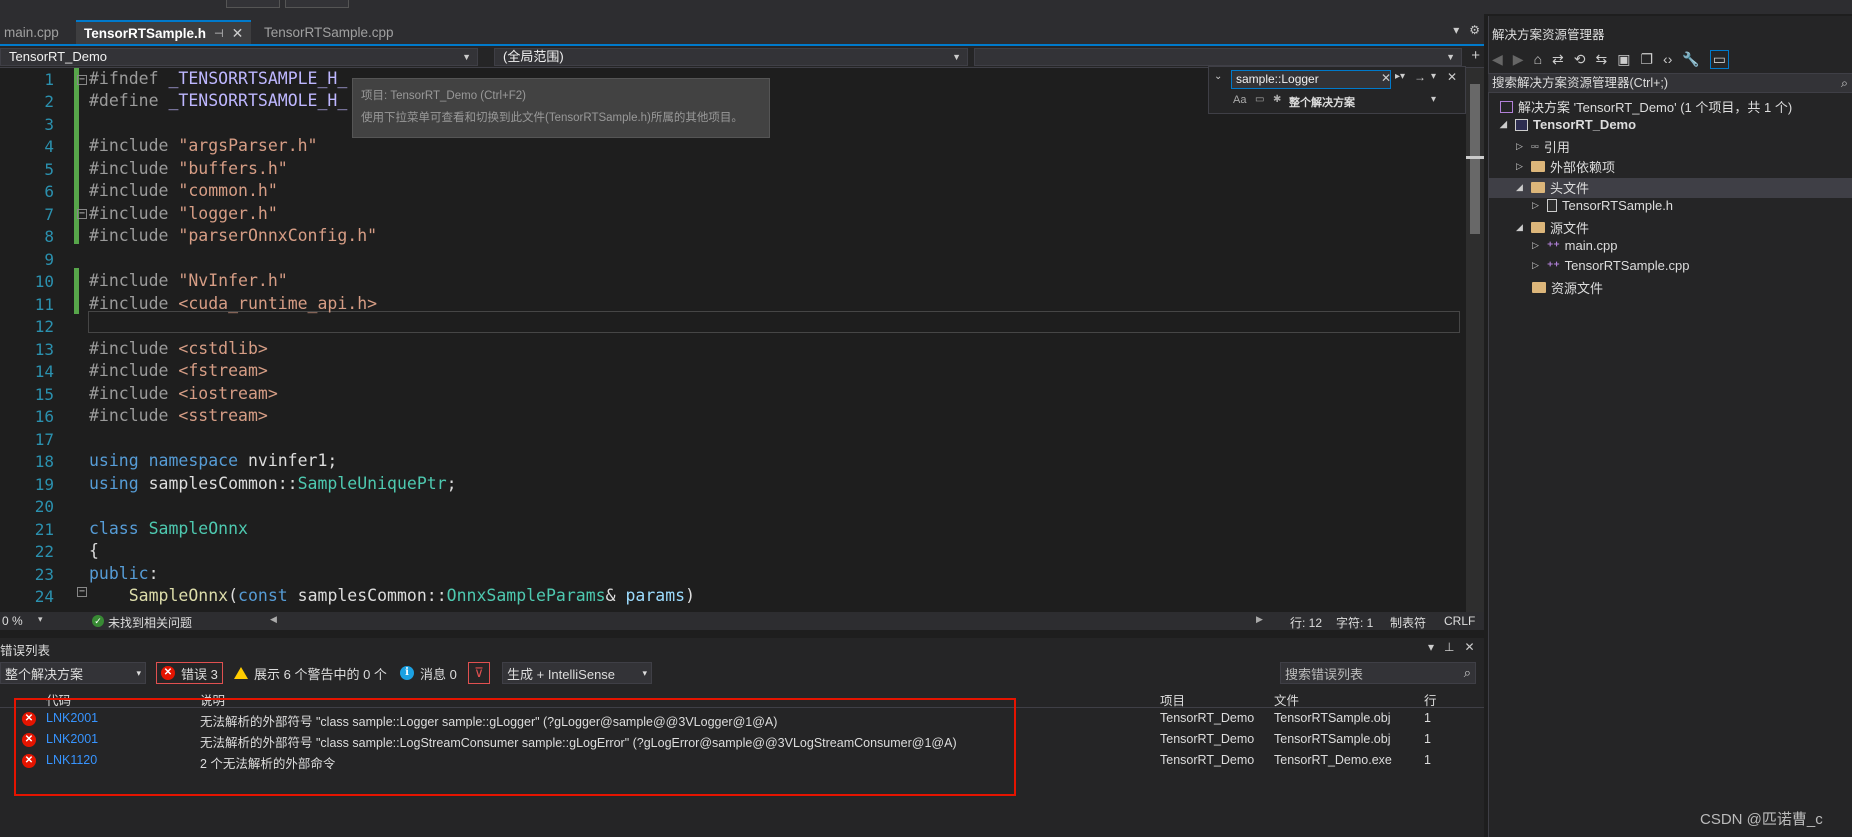  I want to click on warnings-filter-button: 展示 6 个警告中的 0 个, so click(310, 673).